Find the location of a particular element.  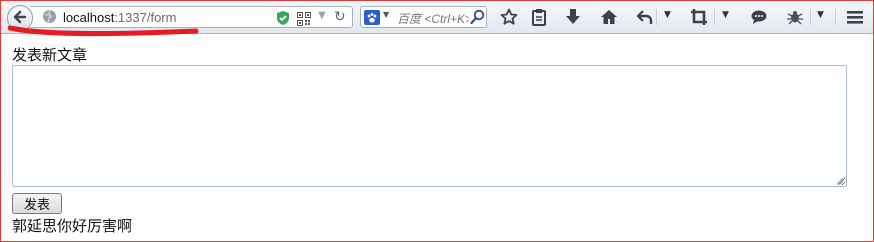

url-path: :1337/form is located at coordinates (145, 17).